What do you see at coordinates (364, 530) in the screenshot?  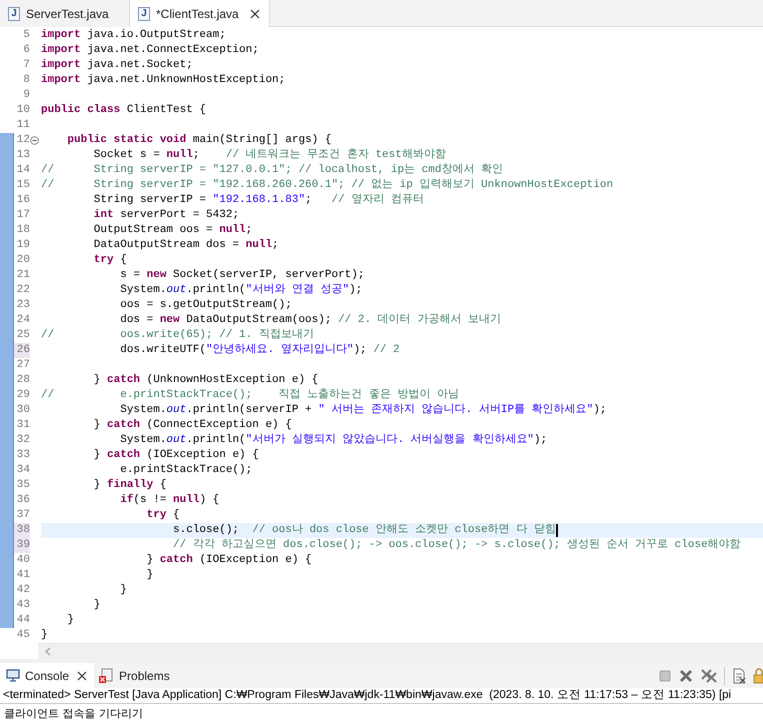 I see `code-line: s.close(); // oos나 dos close 안해도 소켓만 close하면 다 닫힘` at bounding box center [364, 530].